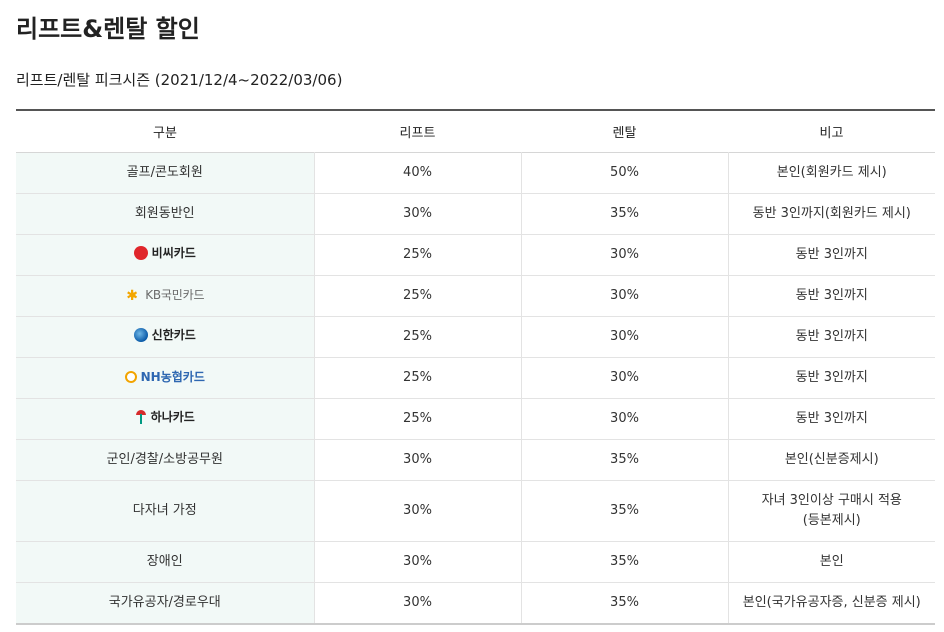 The image size is (944, 632). Describe the element at coordinates (173, 253) in the screenshot. I see `bc-card-label: 비씨카드` at that location.